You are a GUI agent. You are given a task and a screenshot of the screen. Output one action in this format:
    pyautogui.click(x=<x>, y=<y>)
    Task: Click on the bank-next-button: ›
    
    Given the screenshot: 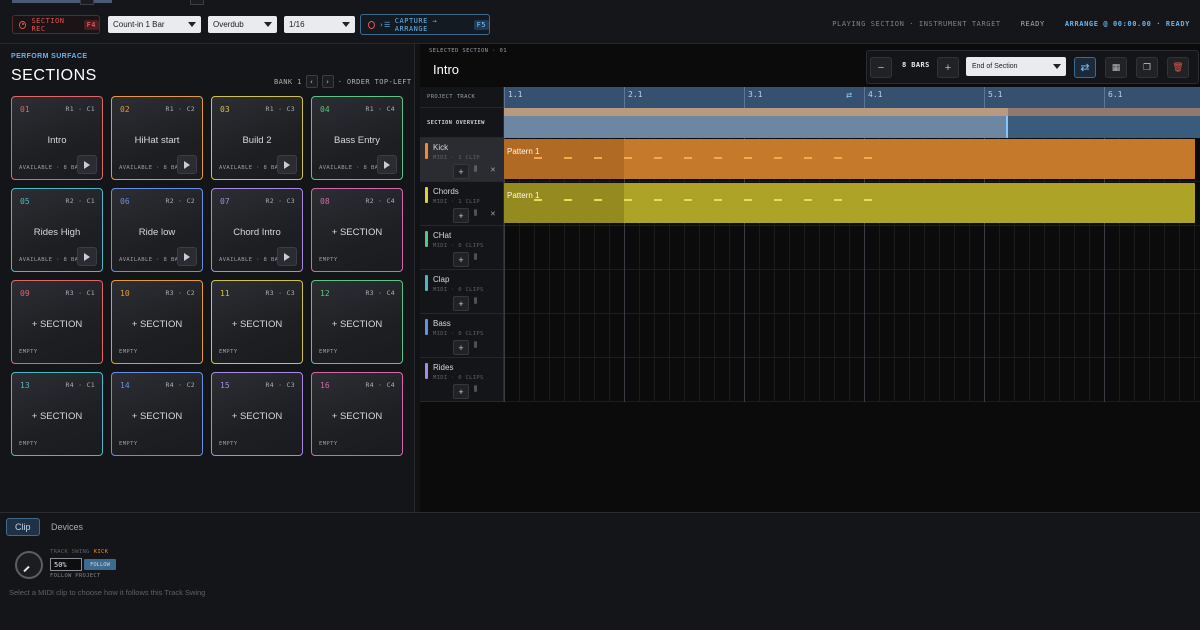 What is the action you would take?
    pyautogui.click(x=327, y=81)
    